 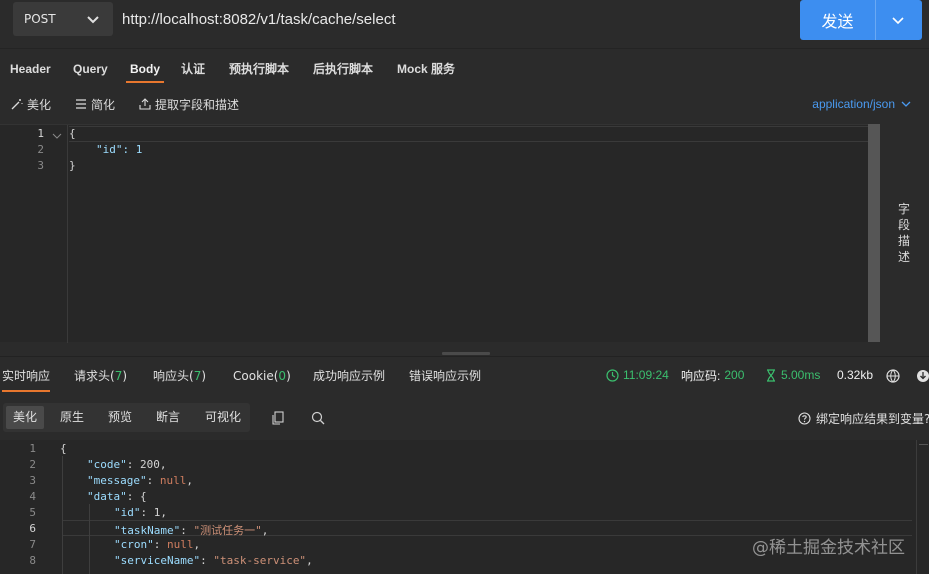 What do you see at coordinates (349, 375) in the screenshot?
I see `tab-success-example: 成功响应示例` at bounding box center [349, 375].